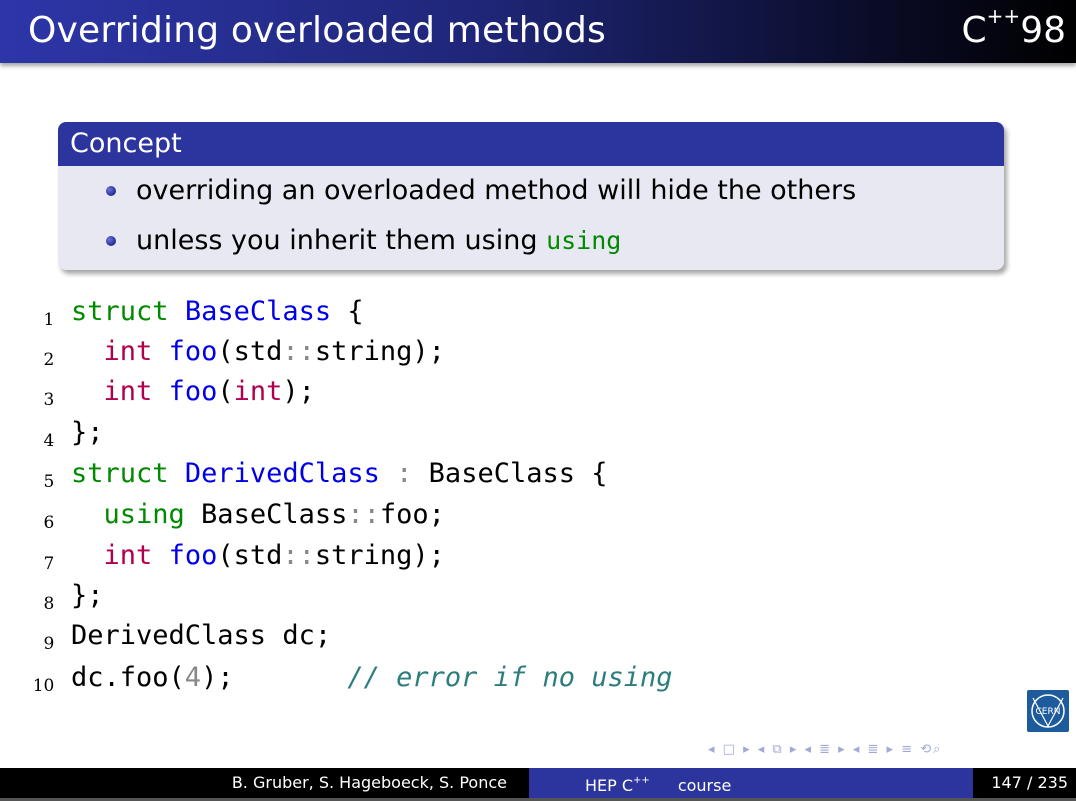  Describe the element at coordinates (304, 478) in the screenshot. I see `code-line: 5 struct DerivedClass : BaseClass {` at that location.